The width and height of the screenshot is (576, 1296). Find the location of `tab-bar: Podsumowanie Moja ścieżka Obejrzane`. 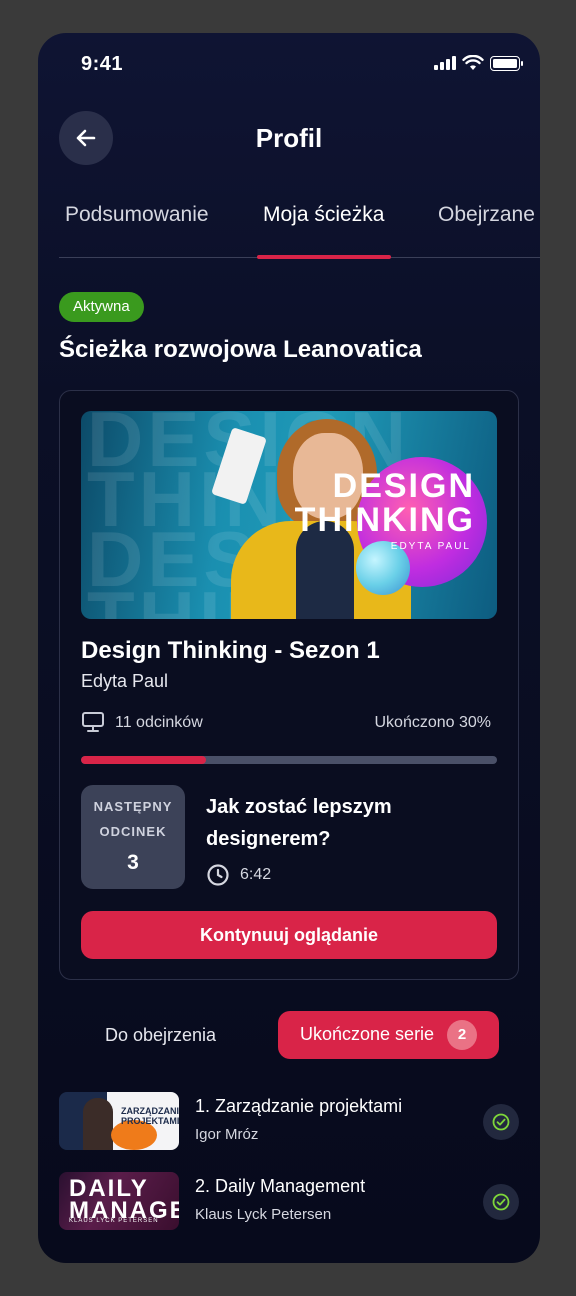

tab-bar: Podsumowanie Moja ścieżka Obejrzane is located at coordinates (299, 230).